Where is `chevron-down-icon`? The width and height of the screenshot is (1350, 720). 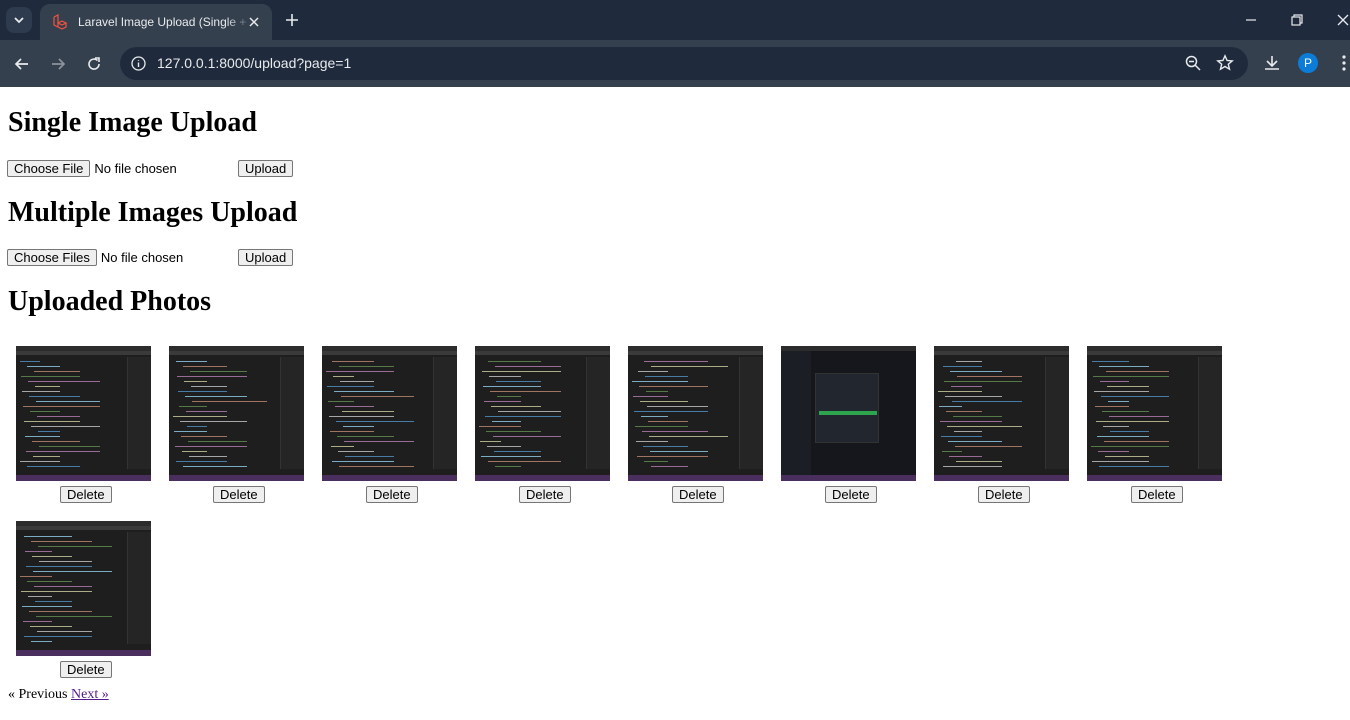 chevron-down-icon is located at coordinates (19, 20).